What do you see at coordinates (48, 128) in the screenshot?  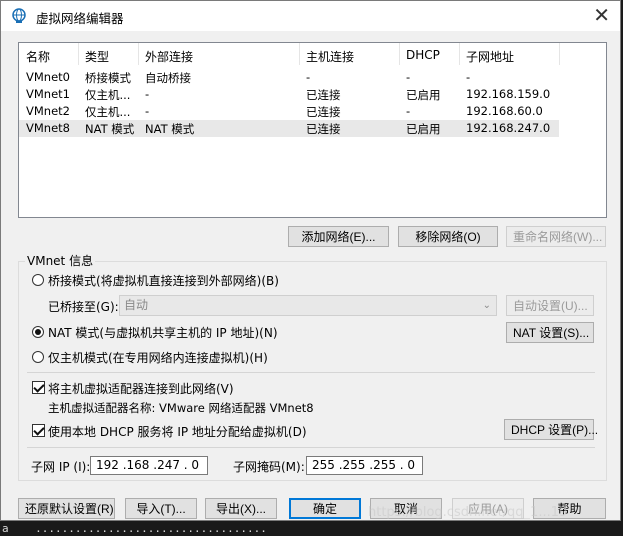 I see `cell-name: VMnet8` at bounding box center [48, 128].